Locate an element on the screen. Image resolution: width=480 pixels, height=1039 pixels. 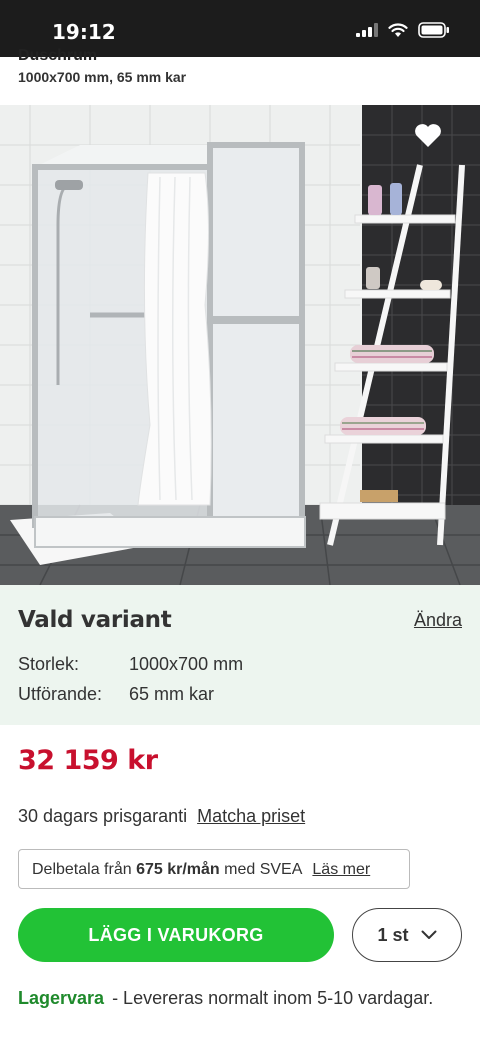
variant-value: 65 mm kar is located at coordinates (172, 694).